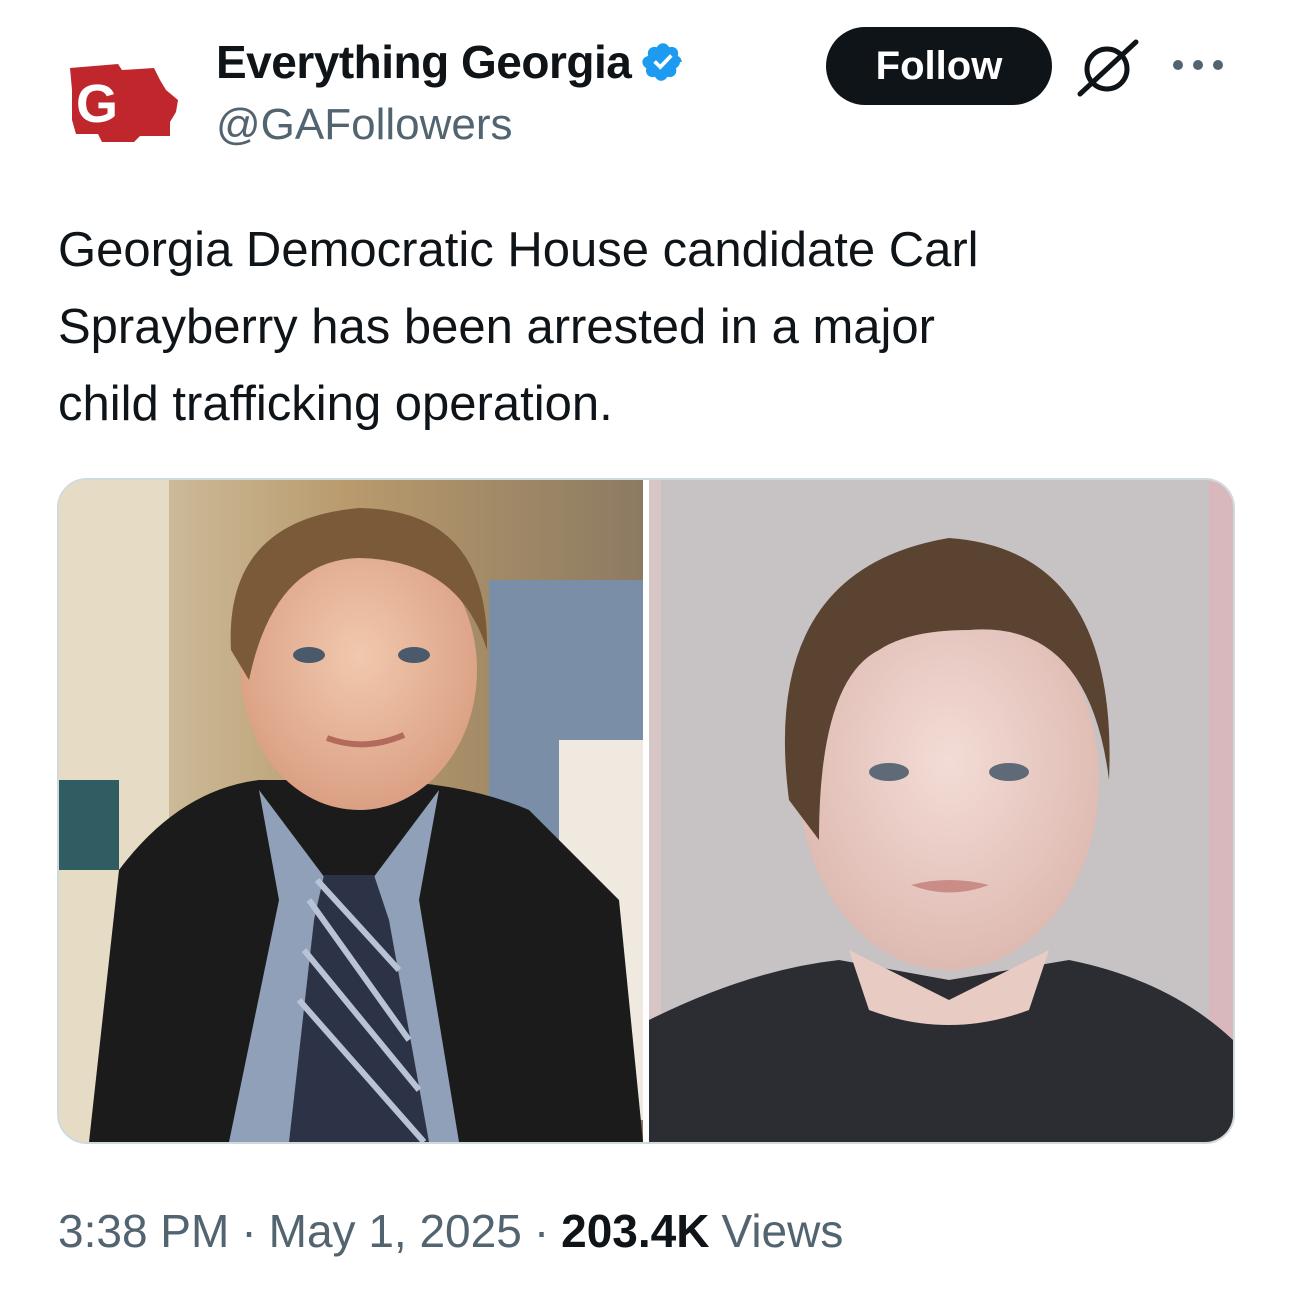  What do you see at coordinates (97, 104) in the screenshot?
I see `logo-letter: G` at bounding box center [97, 104].